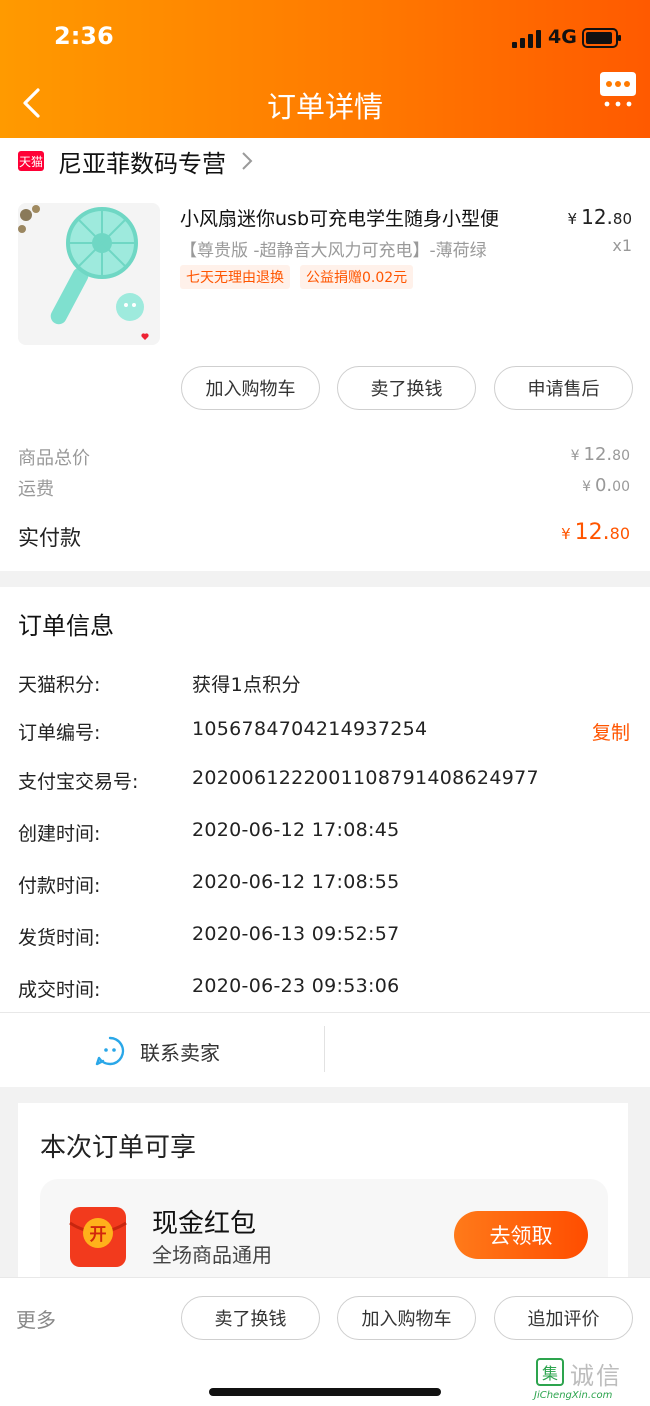 This screenshot has height=1406, width=650. Describe the element at coordinates (59, 886) in the screenshot. I see `info-label-paid-time: 付款时间:` at that location.